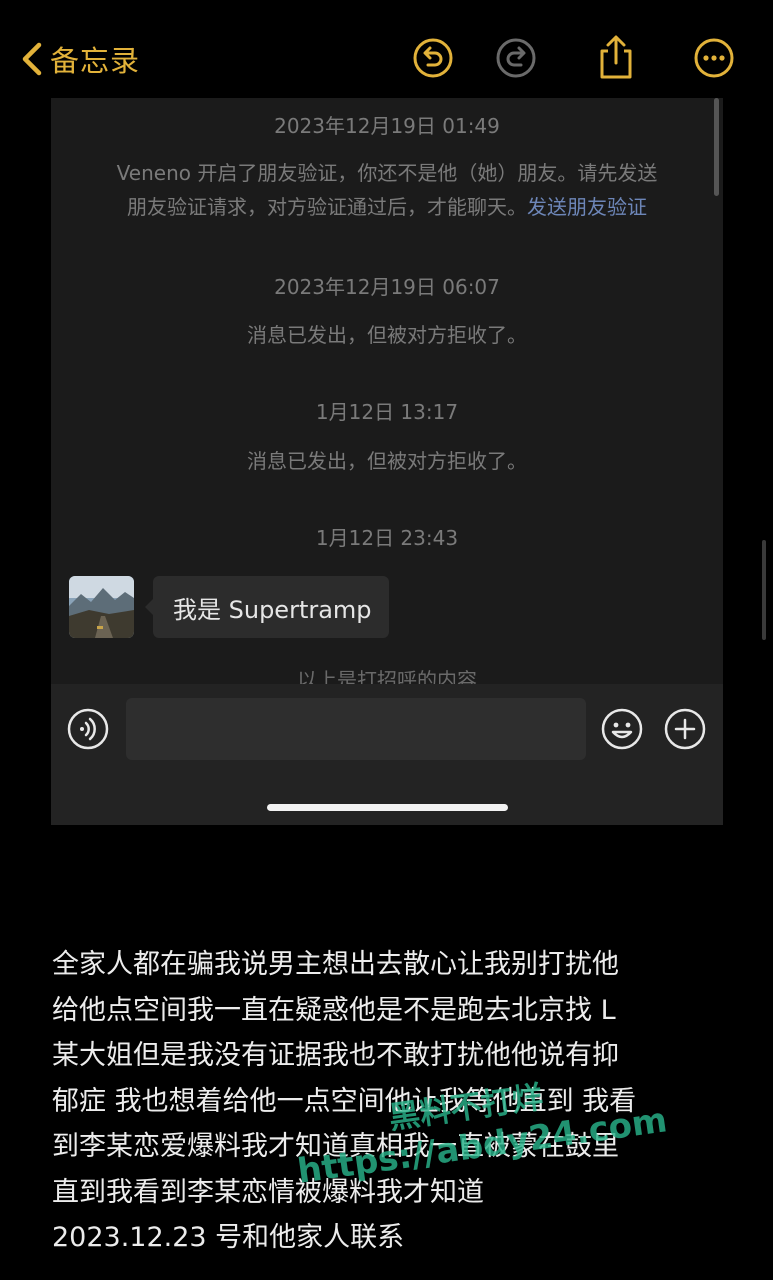 The height and width of the screenshot is (1280, 773). Describe the element at coordinates (387, 807) in the screenshot. I see `home-indicator` at that location.